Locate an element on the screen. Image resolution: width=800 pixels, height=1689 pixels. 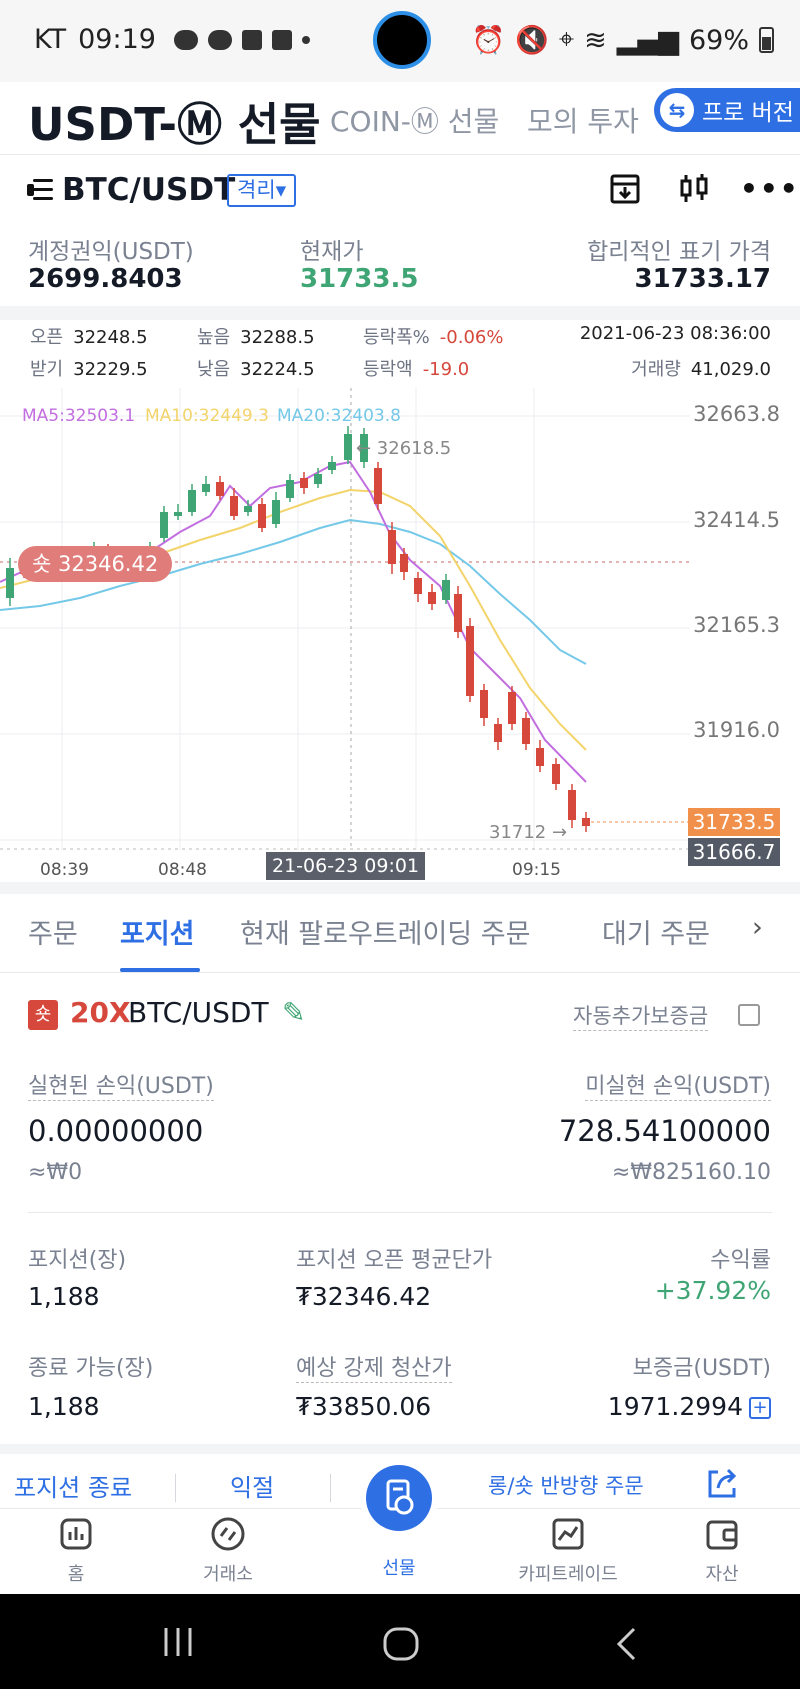
ma10-line is located at coordinates (293, 619).